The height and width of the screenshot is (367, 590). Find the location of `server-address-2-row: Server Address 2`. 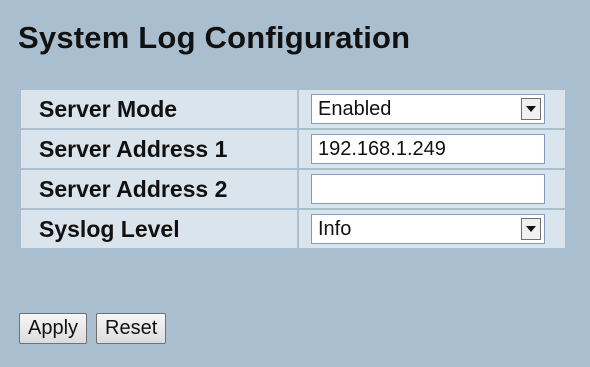

server-address-2-row: Server Address 2 is located at coordinates (293, 189).